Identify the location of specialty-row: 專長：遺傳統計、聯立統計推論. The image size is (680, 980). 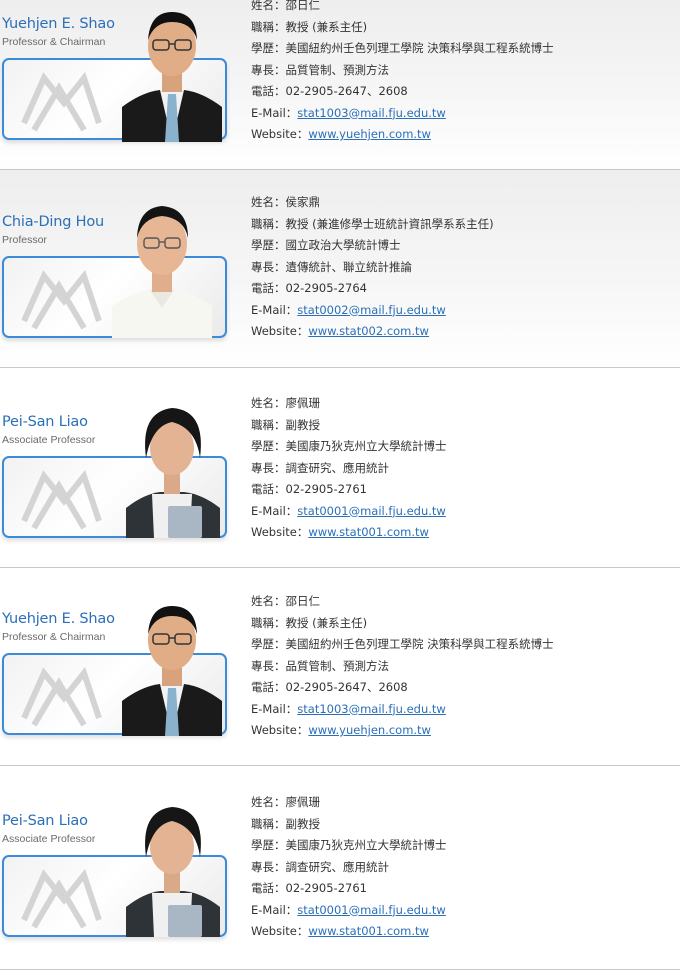
(332, 266).